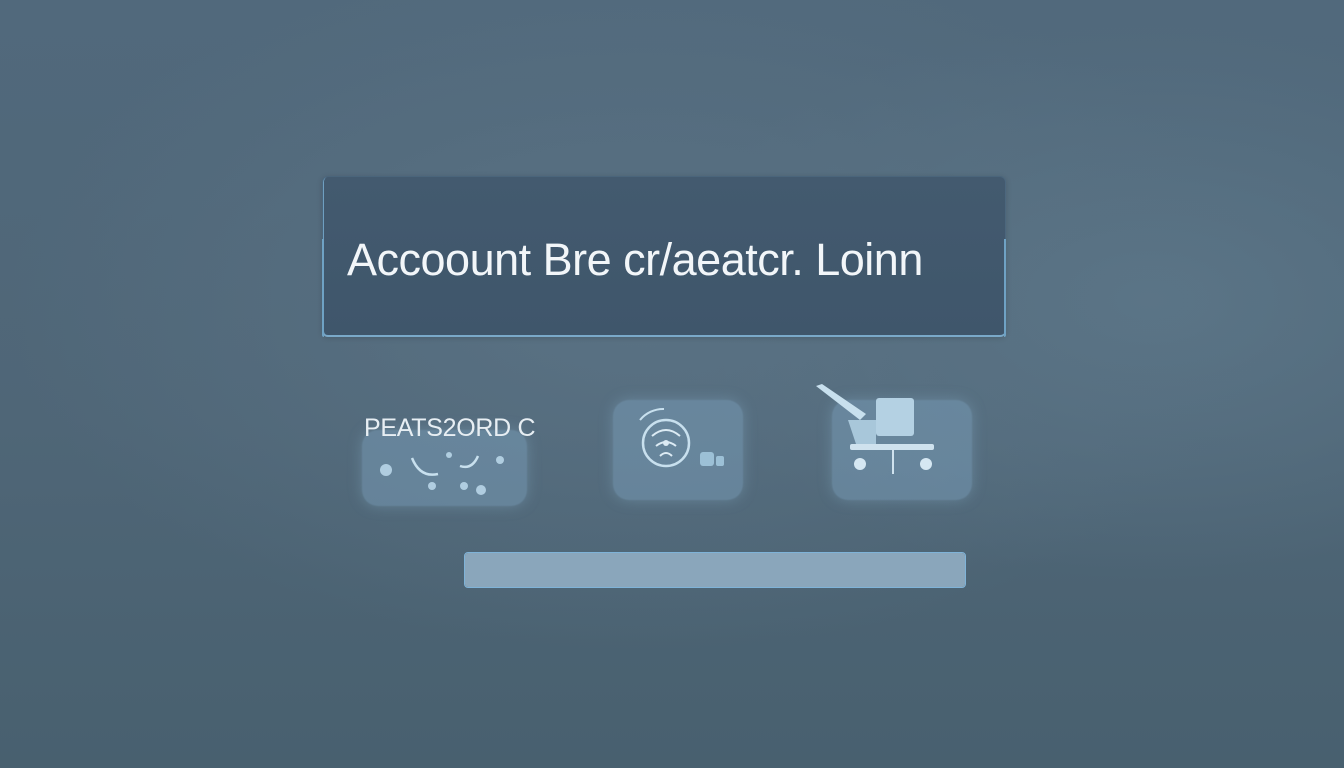  I want to click on page-title: Accoount Bre cr/aeatcr. Loinn, so click(635, 259).